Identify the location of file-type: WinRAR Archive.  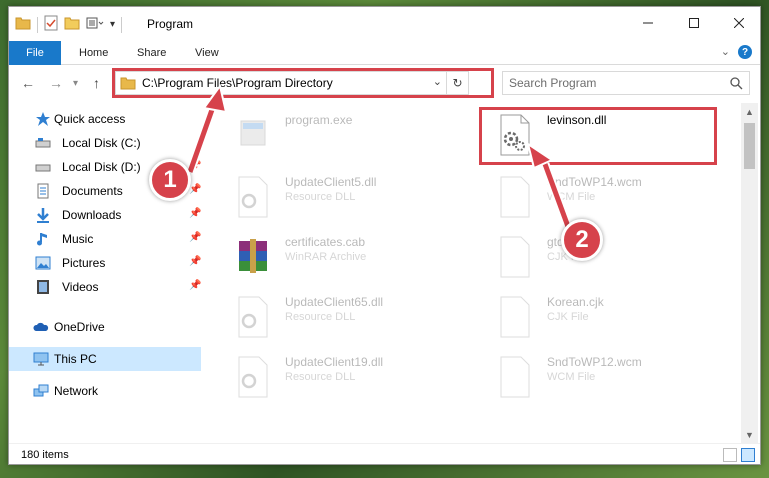
(326, 257).